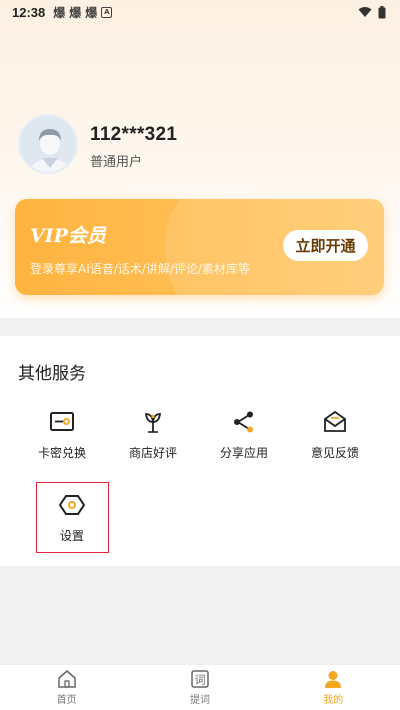 The width and height of the screenshot is (400, 710). I want to click on settings-hex-icon, so click(72, 505).